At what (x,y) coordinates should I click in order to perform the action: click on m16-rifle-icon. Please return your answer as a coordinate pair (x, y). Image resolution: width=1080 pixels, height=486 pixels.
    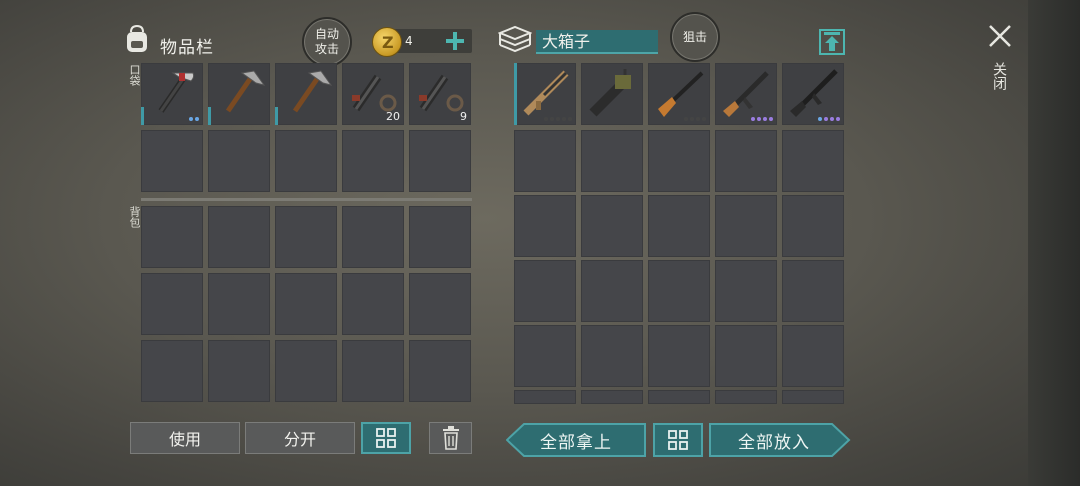
    Looking at the image, I should click on (814, 93).